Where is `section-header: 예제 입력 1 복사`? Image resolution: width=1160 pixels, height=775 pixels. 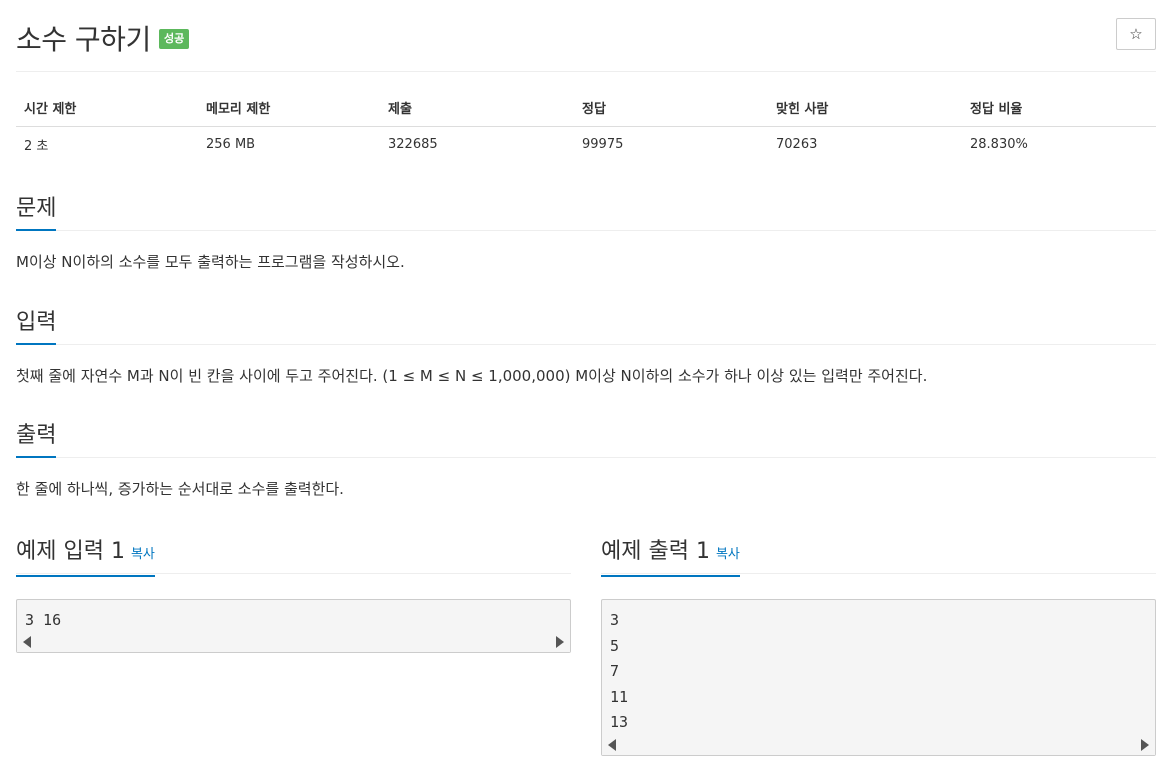
section-header: 예제 입력 1 복사 is located at coordinates (293, 556).